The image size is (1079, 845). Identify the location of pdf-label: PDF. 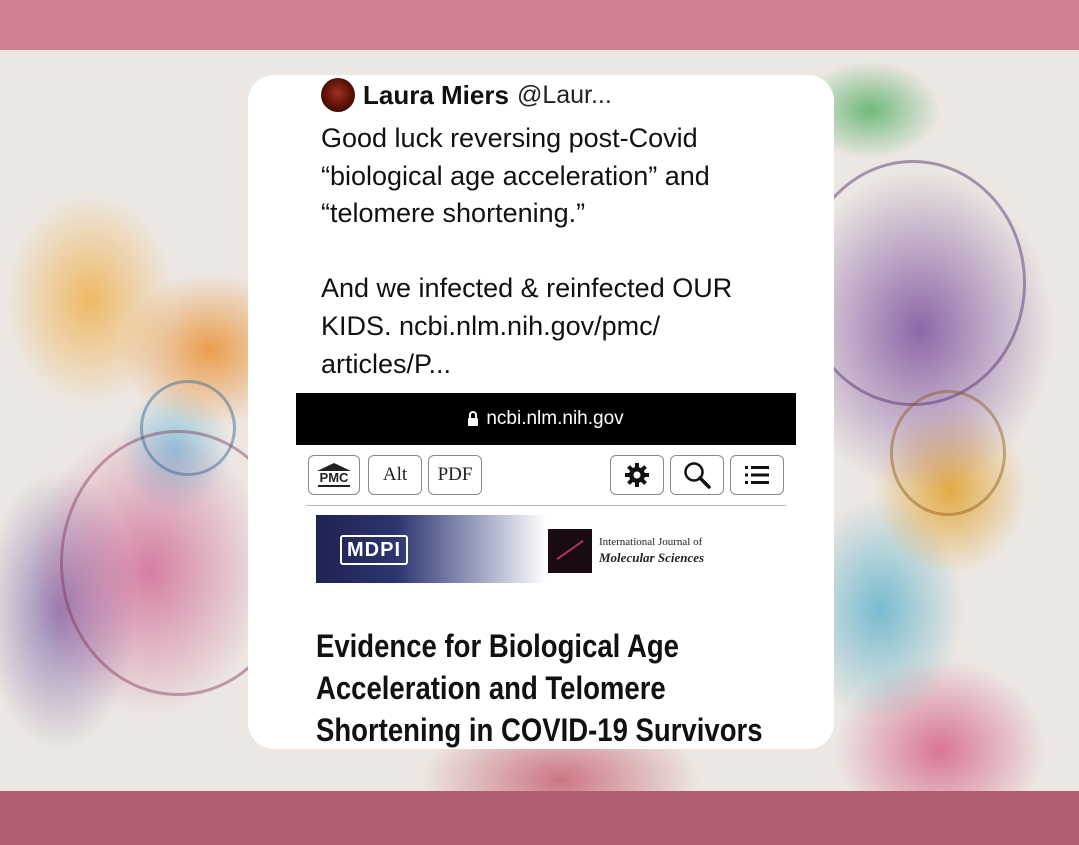
(455, 474).